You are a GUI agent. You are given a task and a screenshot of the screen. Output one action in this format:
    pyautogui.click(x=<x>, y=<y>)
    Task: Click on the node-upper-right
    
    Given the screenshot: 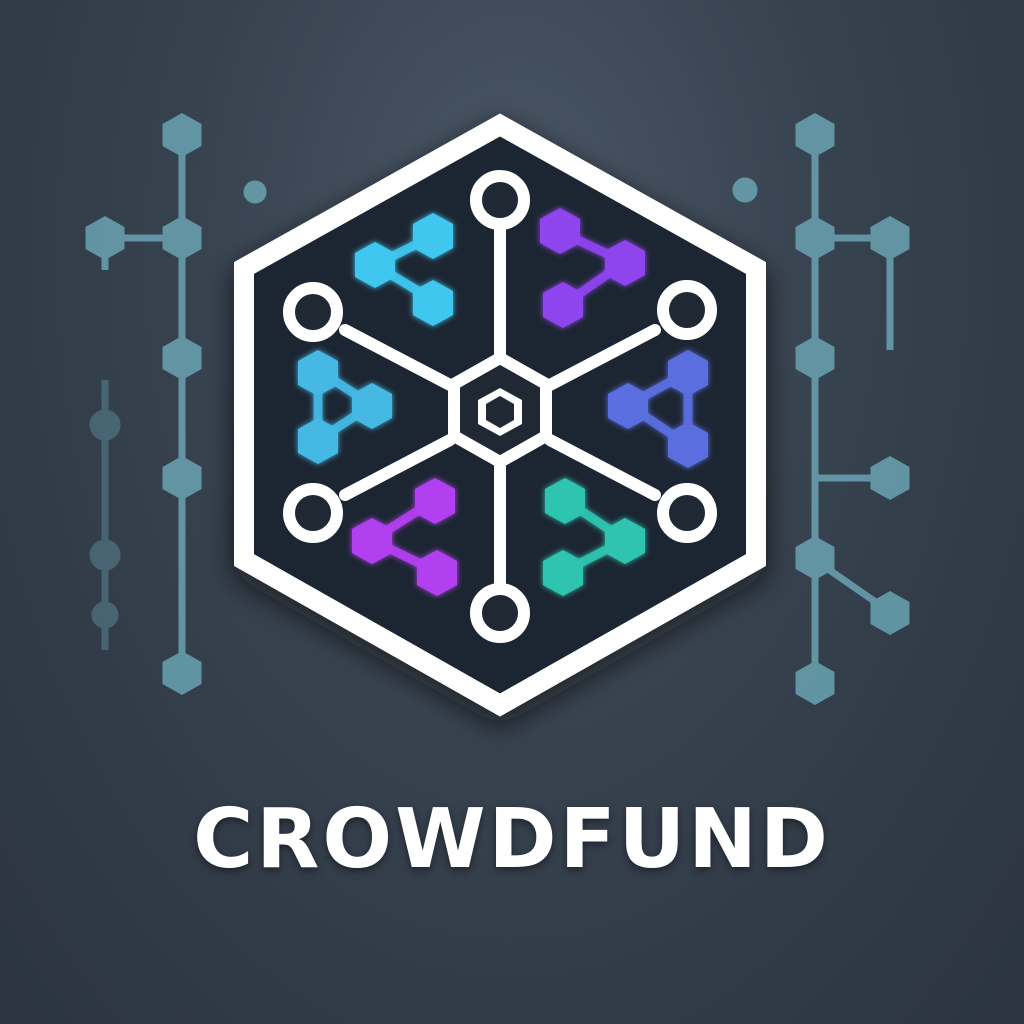 What is the action you would take?
    pyautogui.click(x=687, y=310)
    